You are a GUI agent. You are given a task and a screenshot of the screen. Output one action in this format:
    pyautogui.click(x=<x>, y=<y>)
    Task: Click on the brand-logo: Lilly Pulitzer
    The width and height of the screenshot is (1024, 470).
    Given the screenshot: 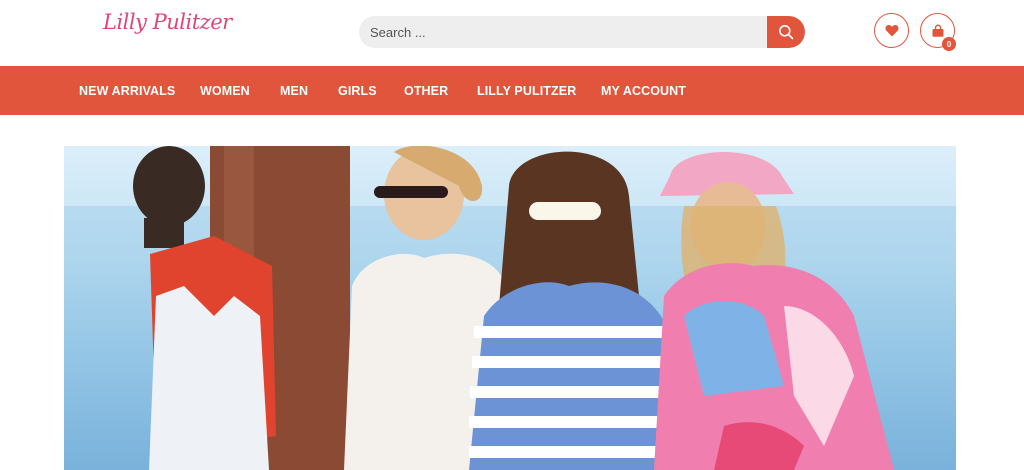 What is the action you would take?
    pyautogui.click(x=167, y=22)
    